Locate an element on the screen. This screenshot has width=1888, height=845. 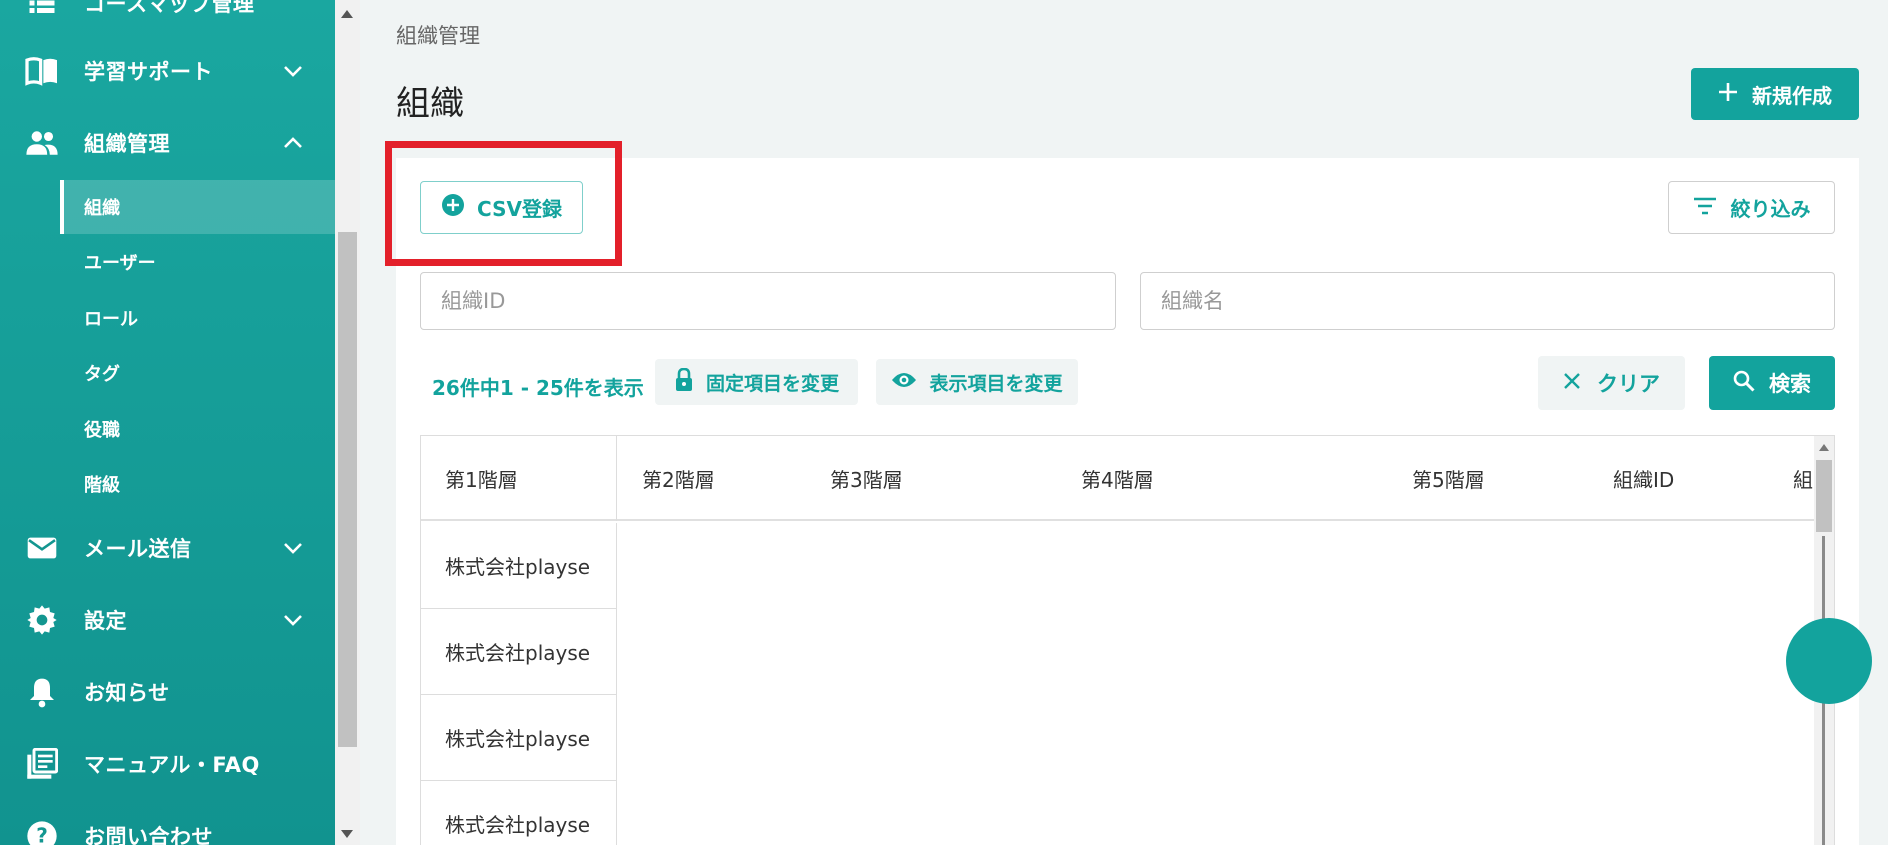
sidebar-subitem-label: ロール is located at coordinates (111, 319).